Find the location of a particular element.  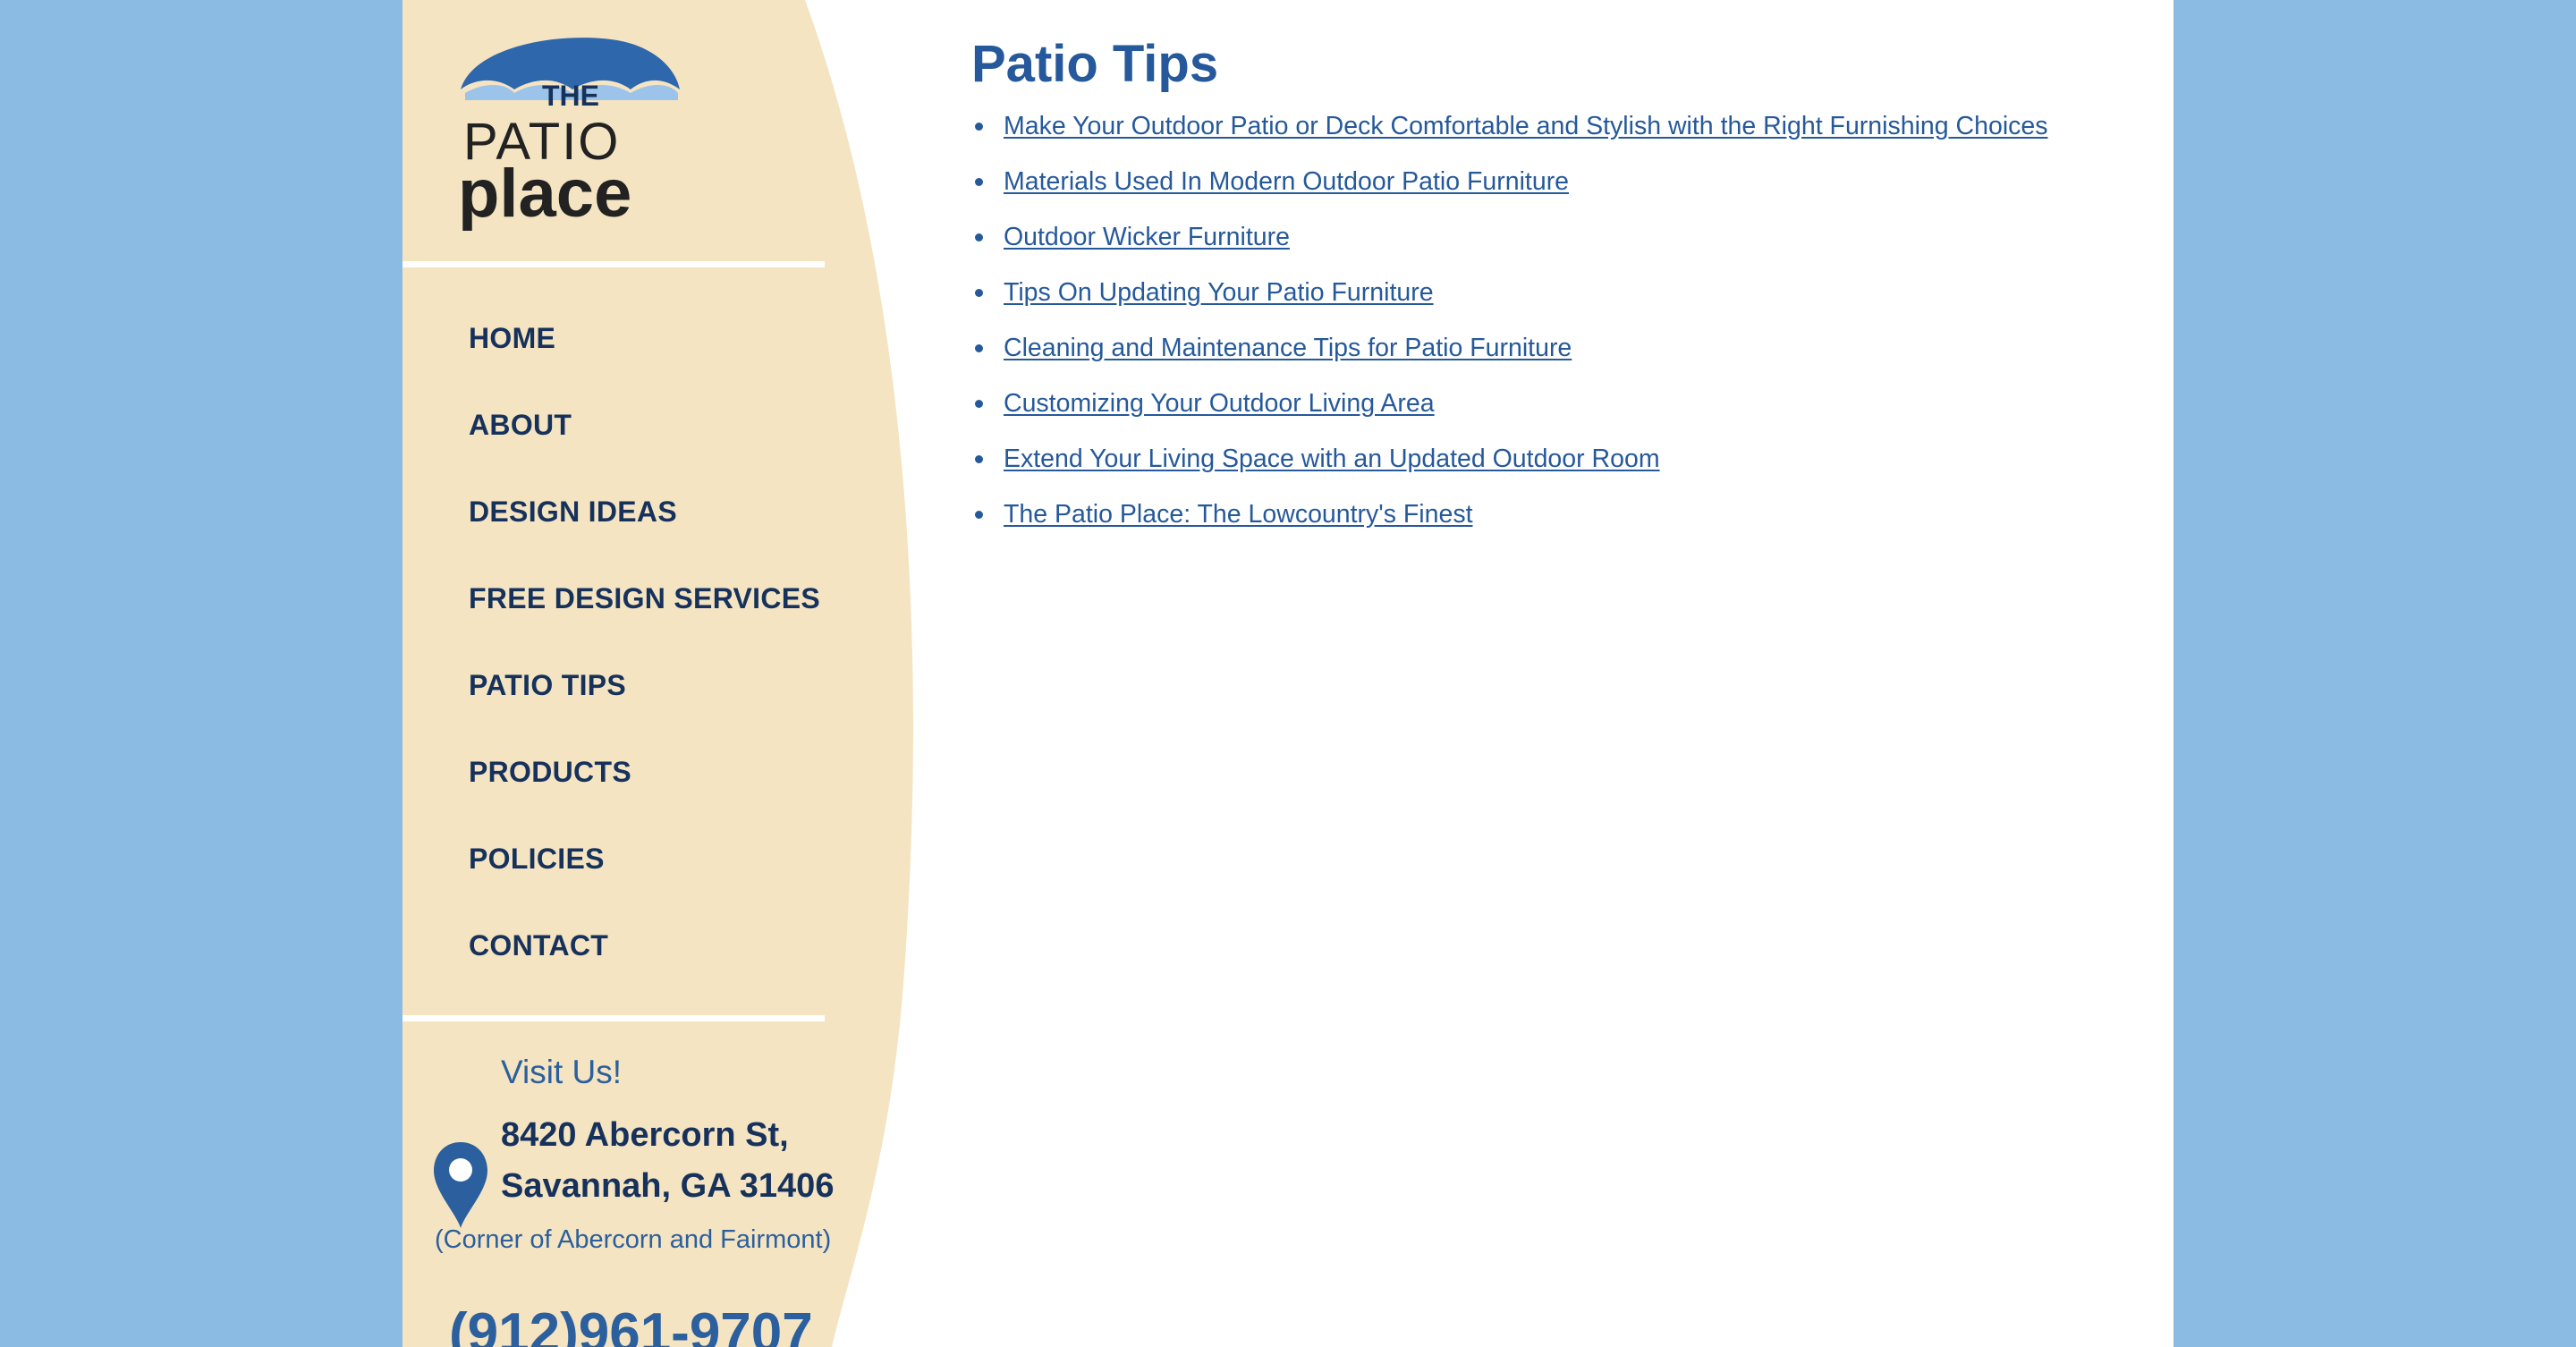

tip-link: Customizing Your Outdoor Living Area is located at coordinates (1219, 403).